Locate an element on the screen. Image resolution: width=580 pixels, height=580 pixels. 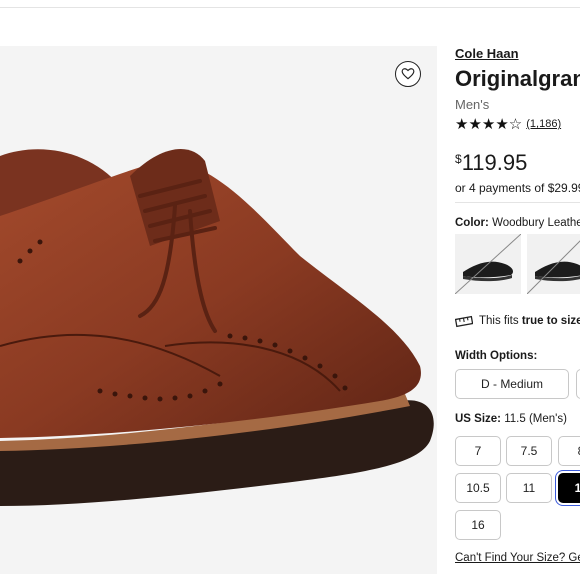
price-currency: $ is located at coordinates (458, 159).